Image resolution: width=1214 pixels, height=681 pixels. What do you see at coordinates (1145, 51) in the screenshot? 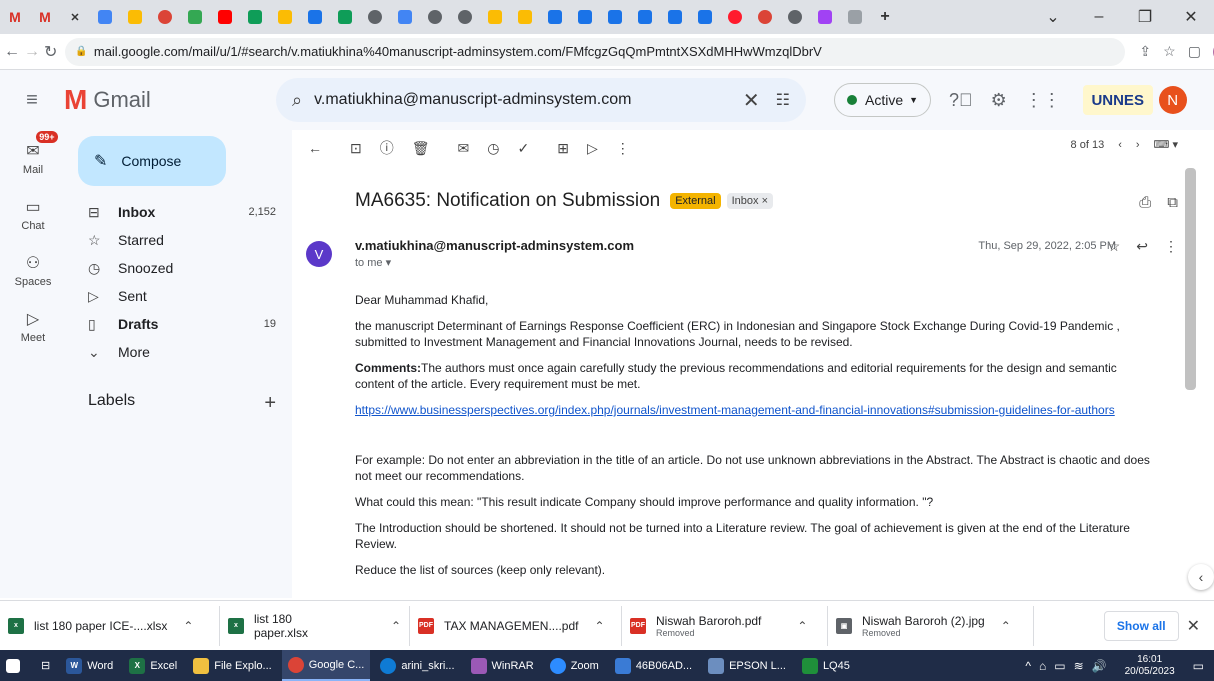
I see `share-icon: ⇪` at bounding box center [1145, 51].